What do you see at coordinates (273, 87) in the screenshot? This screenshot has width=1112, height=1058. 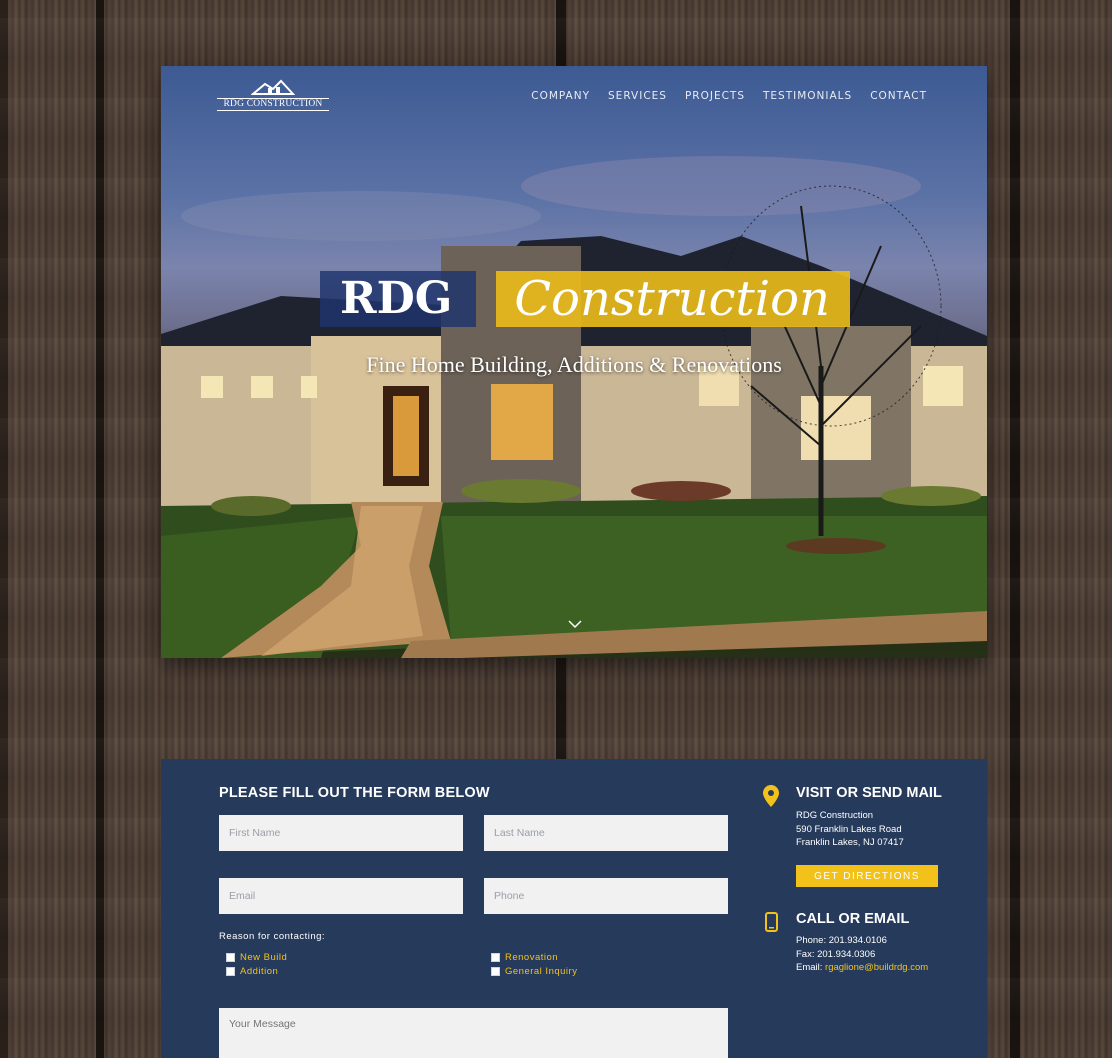 I see `house-logo-icon` at bounding box center [273, 87].